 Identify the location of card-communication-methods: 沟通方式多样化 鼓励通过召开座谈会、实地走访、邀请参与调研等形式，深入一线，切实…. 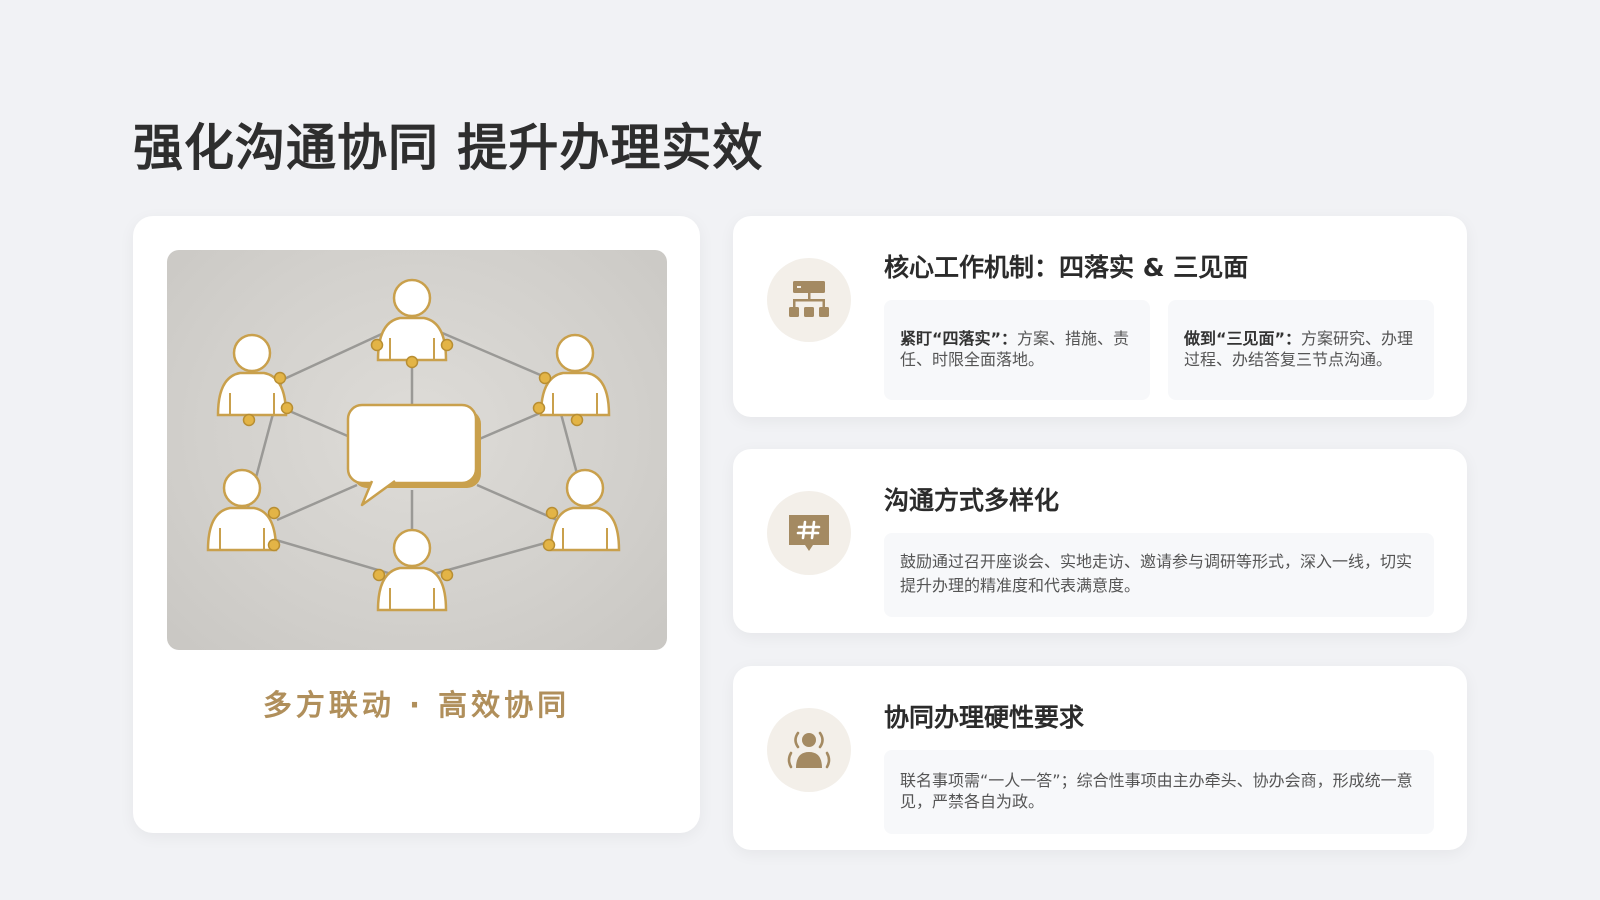
(1100, 541).